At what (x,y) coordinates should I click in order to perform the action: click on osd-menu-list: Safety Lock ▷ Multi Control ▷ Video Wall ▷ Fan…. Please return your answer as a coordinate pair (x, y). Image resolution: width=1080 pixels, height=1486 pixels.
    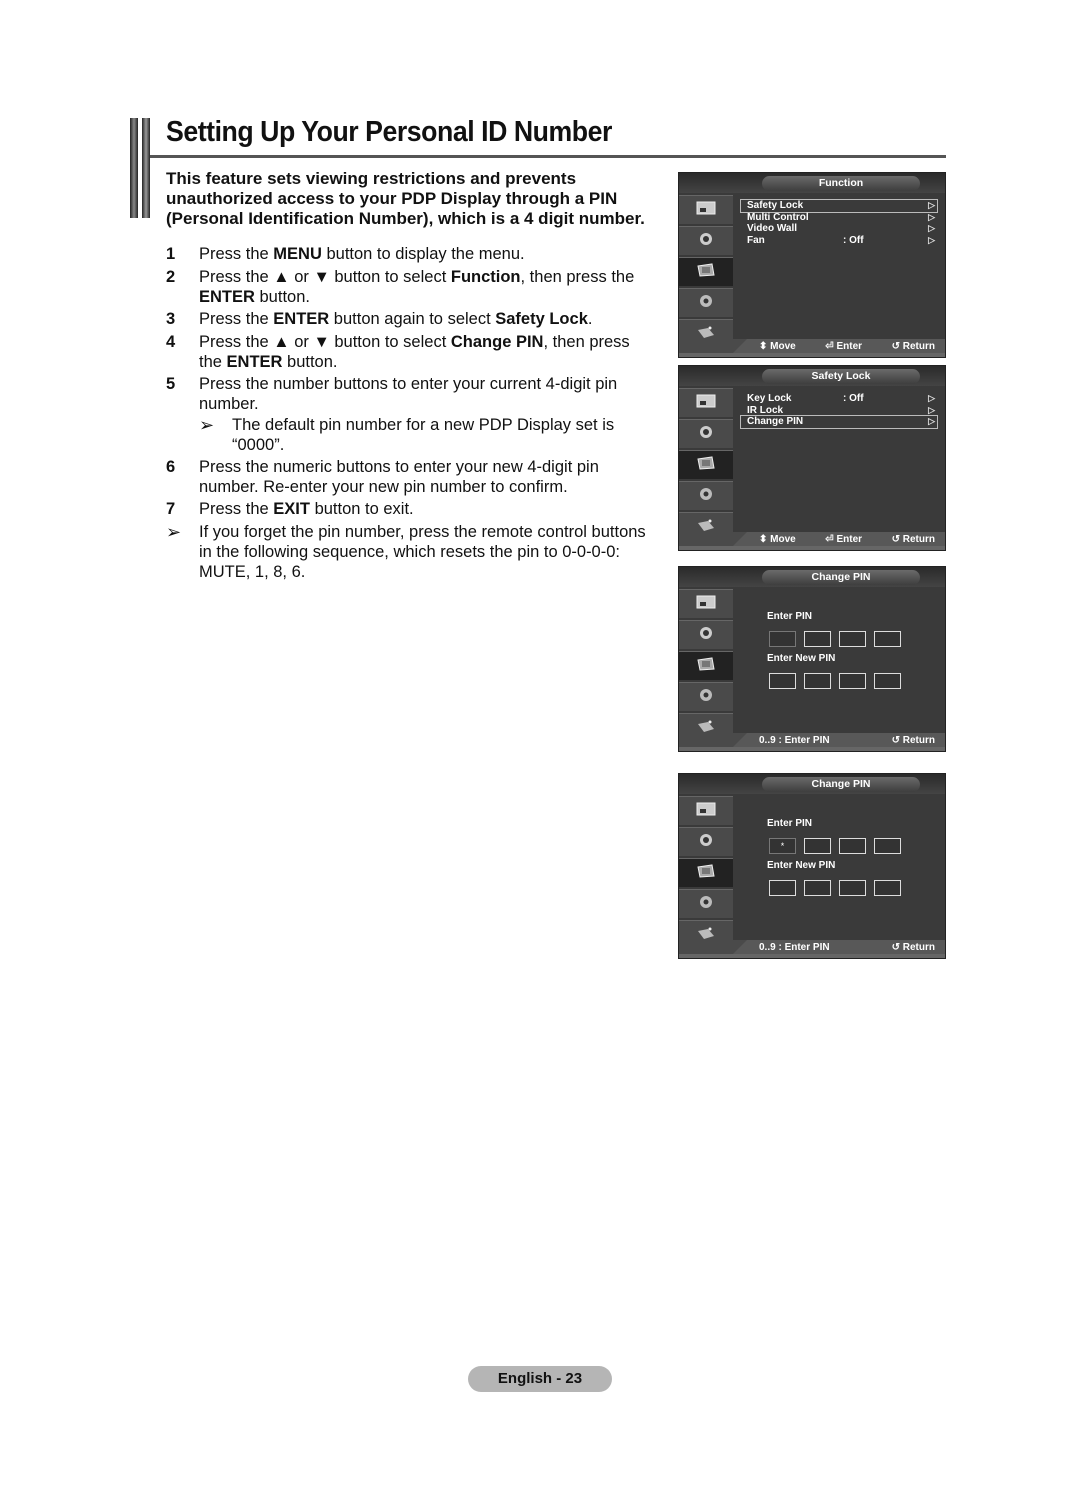
    Looking at the image, I should click on (839, 223).